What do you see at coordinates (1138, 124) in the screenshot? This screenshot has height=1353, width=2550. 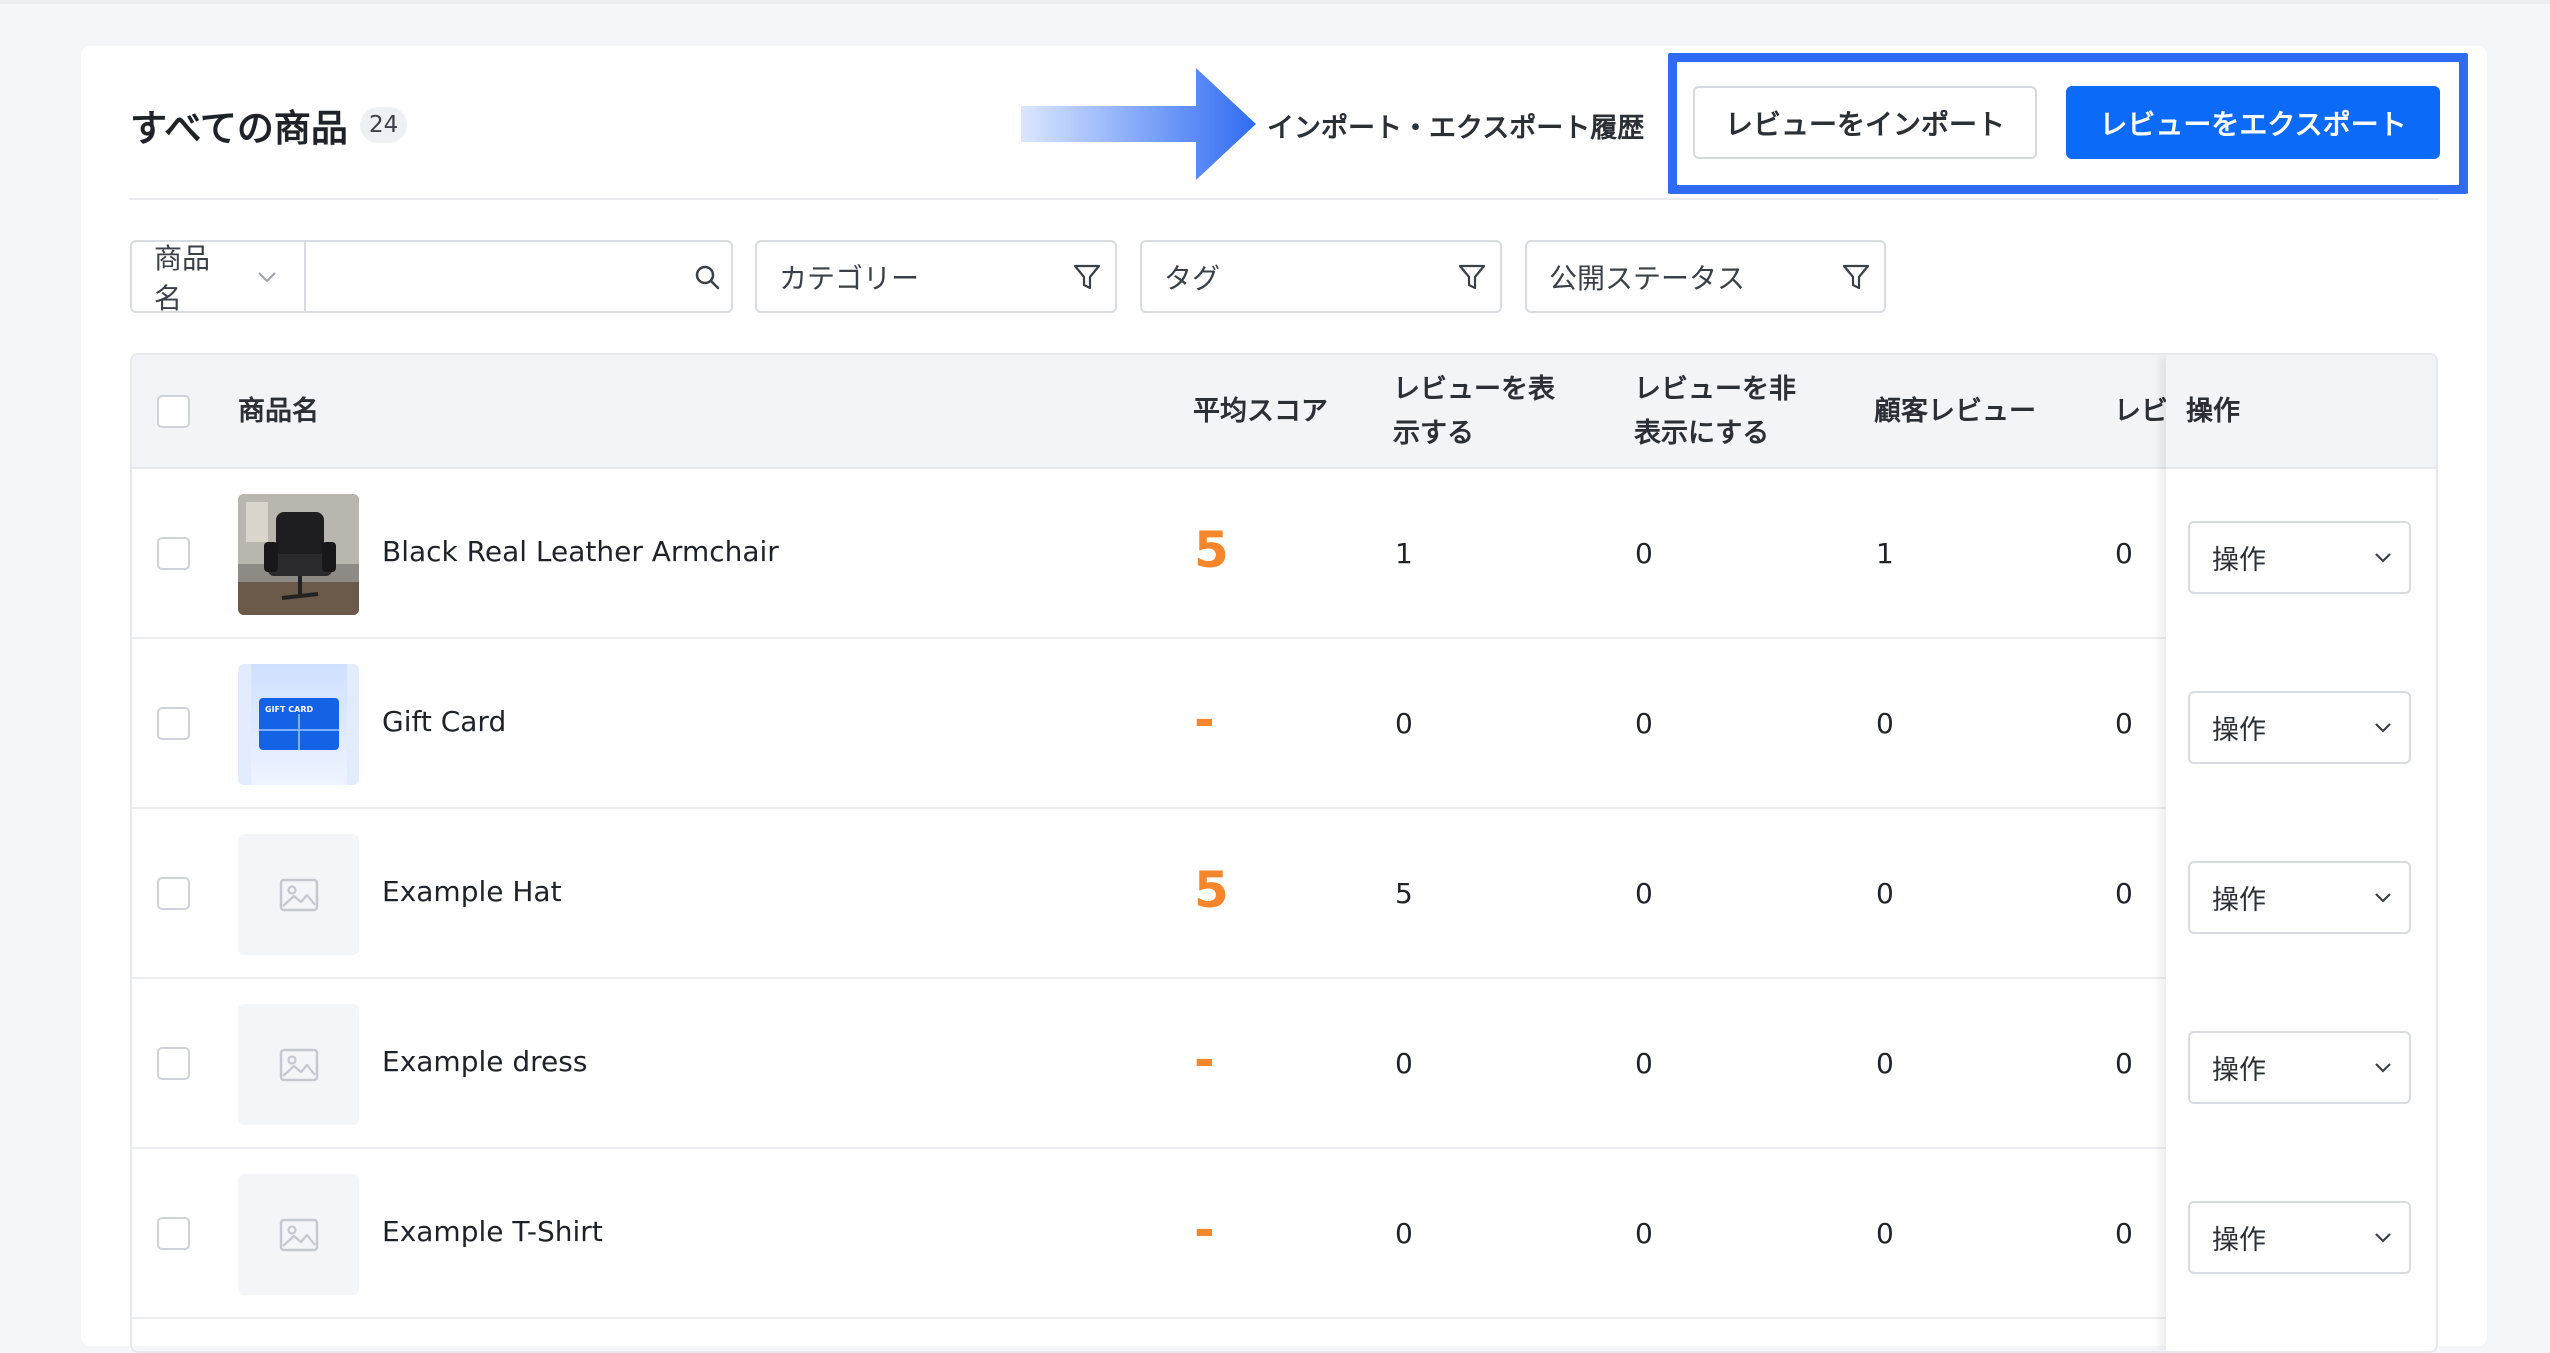 I see `pointer-arrow-icon` at bounding box center [1138, 124].